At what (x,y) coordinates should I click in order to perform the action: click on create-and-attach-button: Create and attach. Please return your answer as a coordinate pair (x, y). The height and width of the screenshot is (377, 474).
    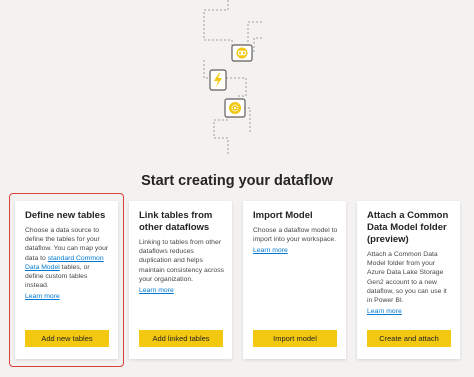
    Looking at the image, I should click on (409, 338).